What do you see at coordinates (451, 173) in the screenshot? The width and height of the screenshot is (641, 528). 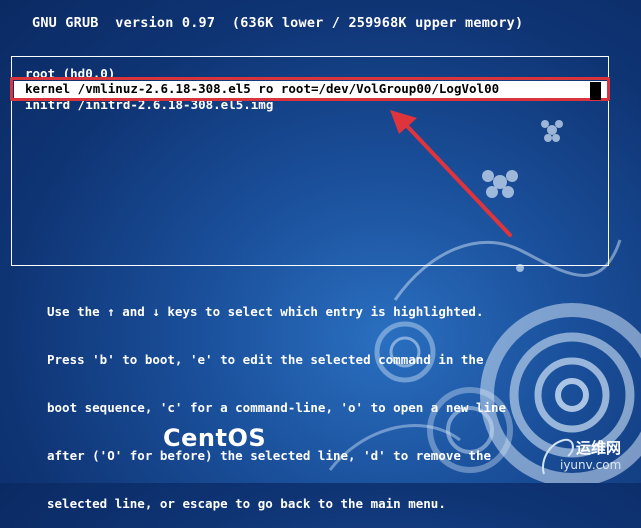 I see `annotation-arrow-icon` at bounding box center [451, 173].